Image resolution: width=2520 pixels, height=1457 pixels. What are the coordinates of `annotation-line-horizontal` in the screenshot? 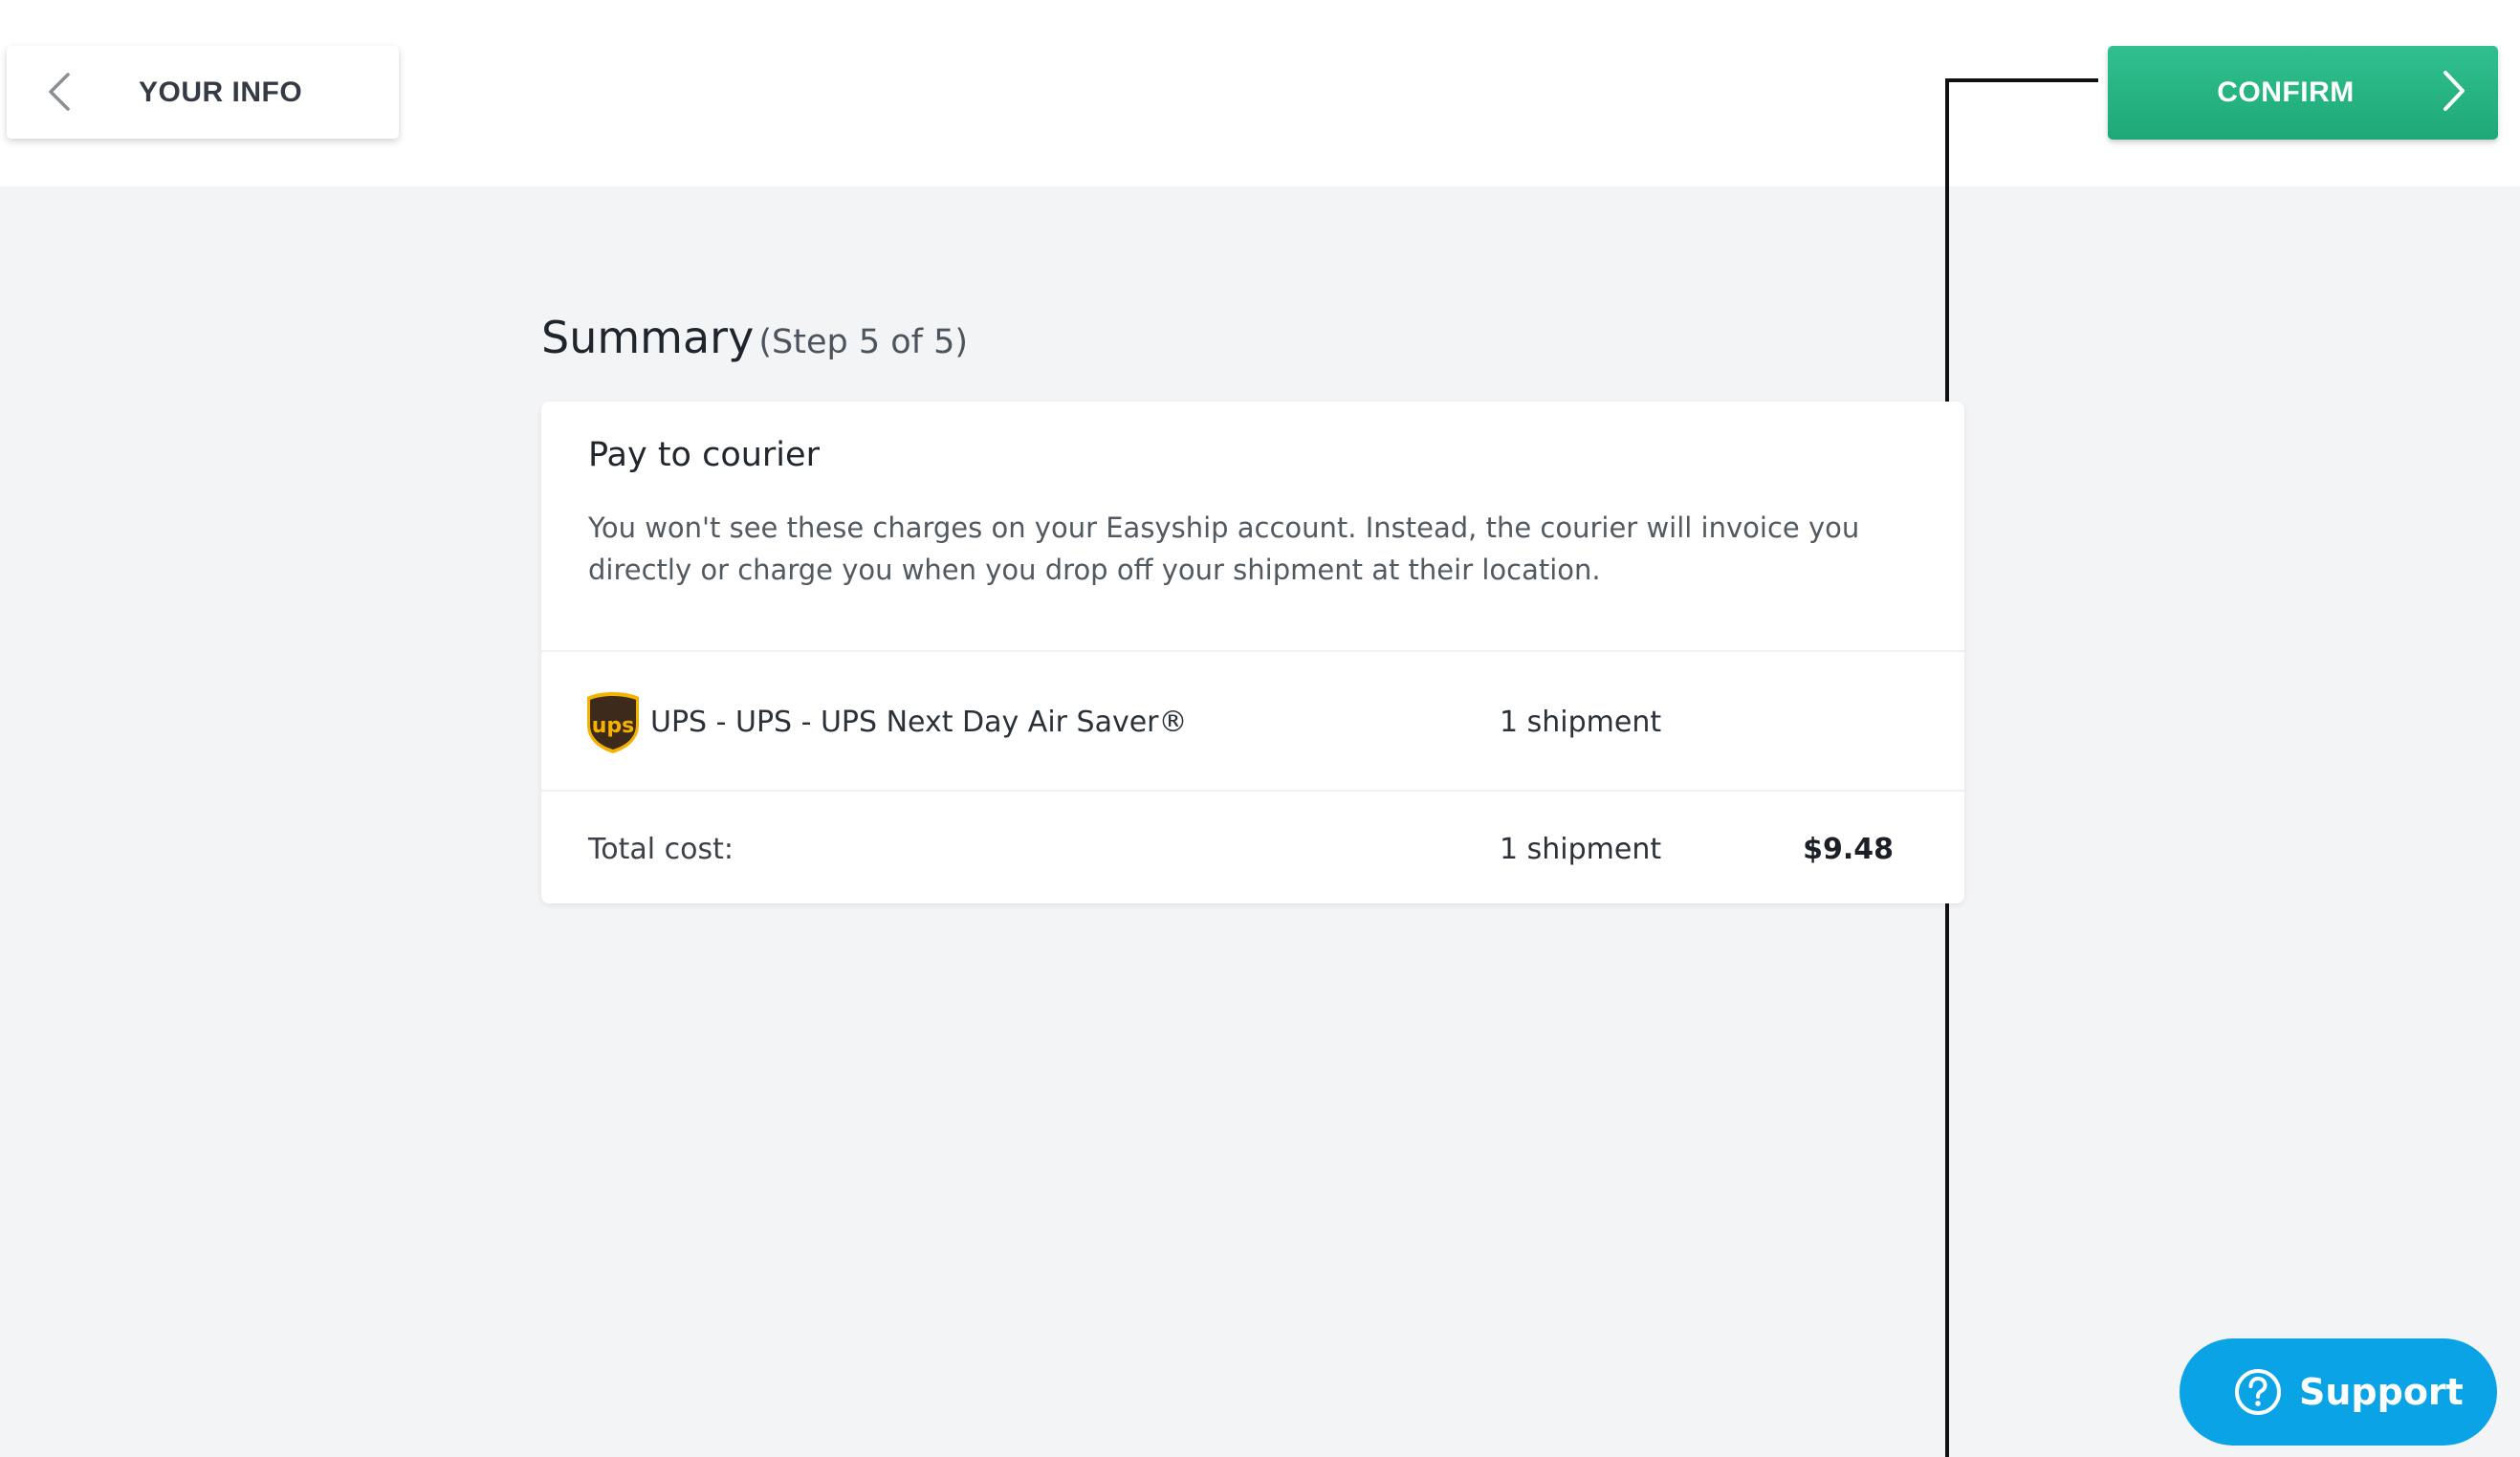 It's located at (2021, 80).